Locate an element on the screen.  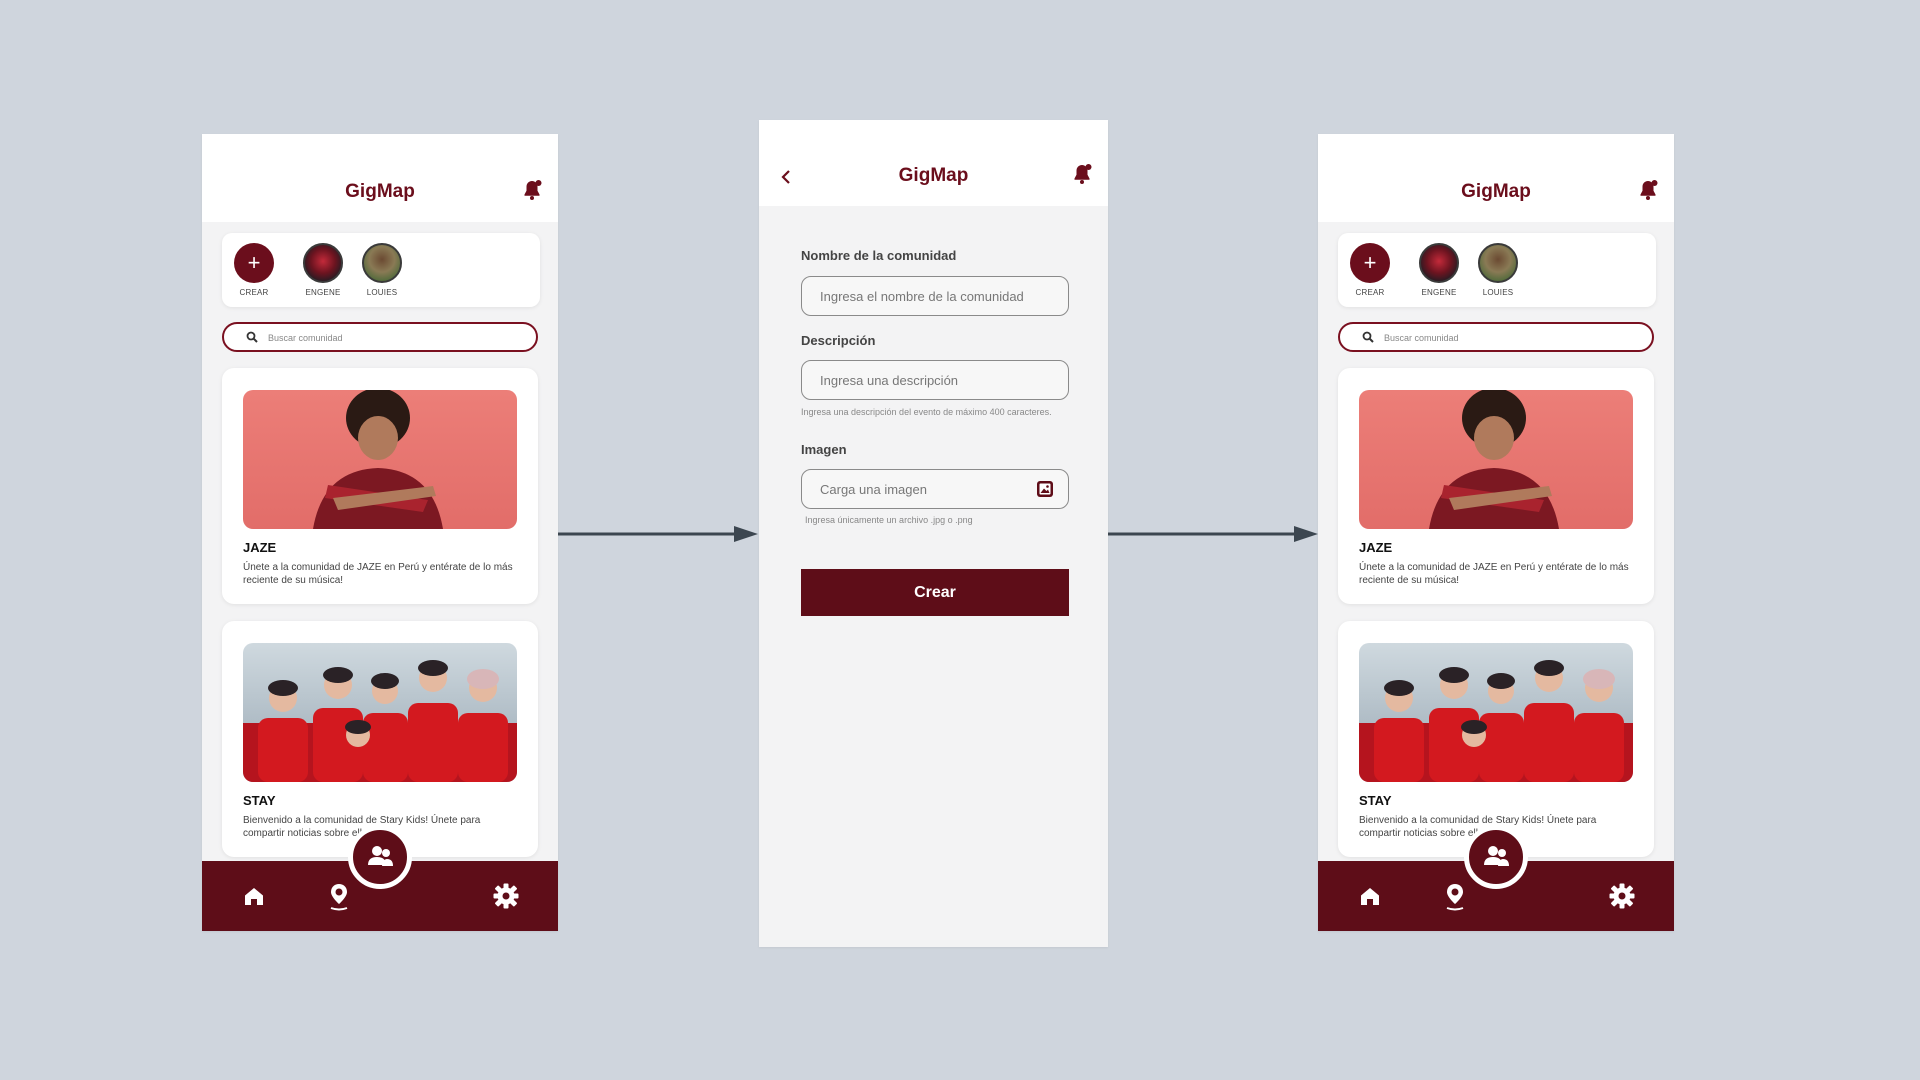
image-label: Imagen is located at coordinates (824, 449).